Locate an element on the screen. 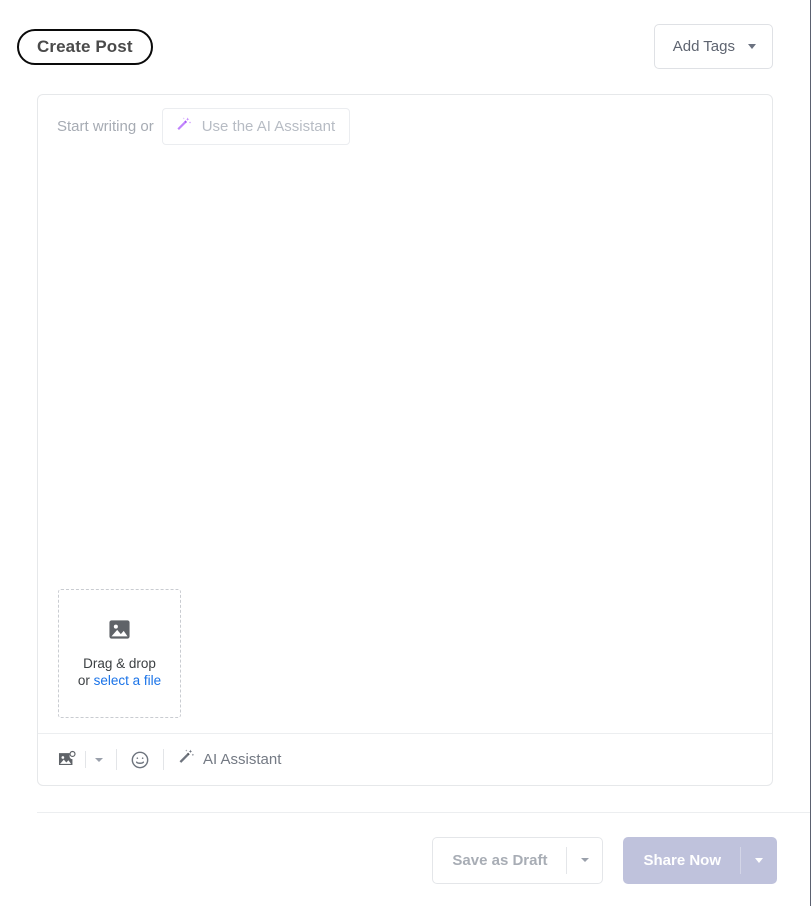 The image size is (811, 906). emoji-smiley-icon is located at coordinates (140, 760).